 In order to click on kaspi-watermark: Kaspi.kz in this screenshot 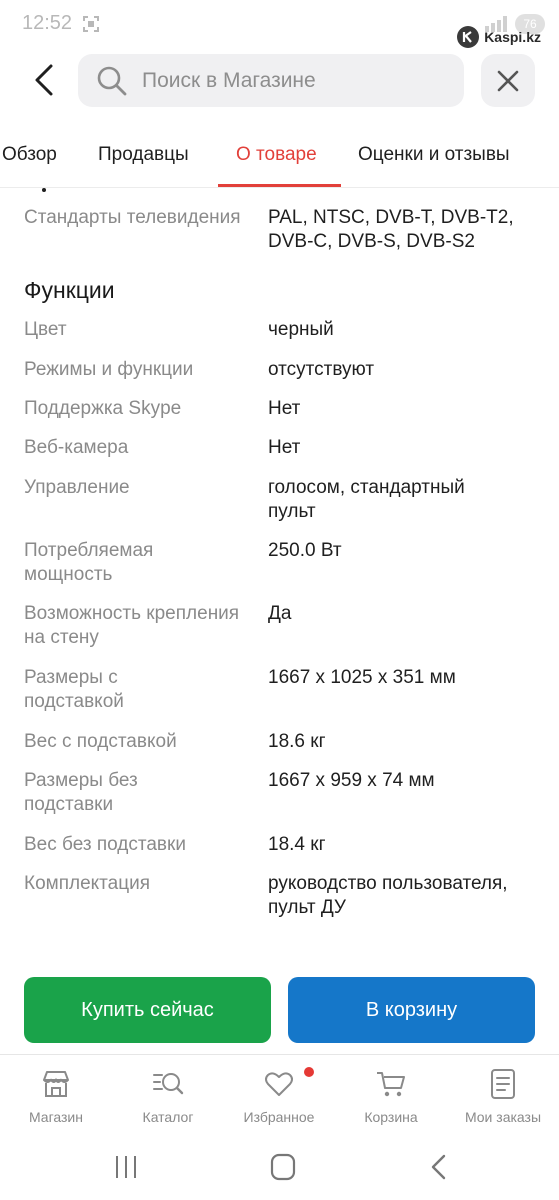, I will do `click(499, 37)`.